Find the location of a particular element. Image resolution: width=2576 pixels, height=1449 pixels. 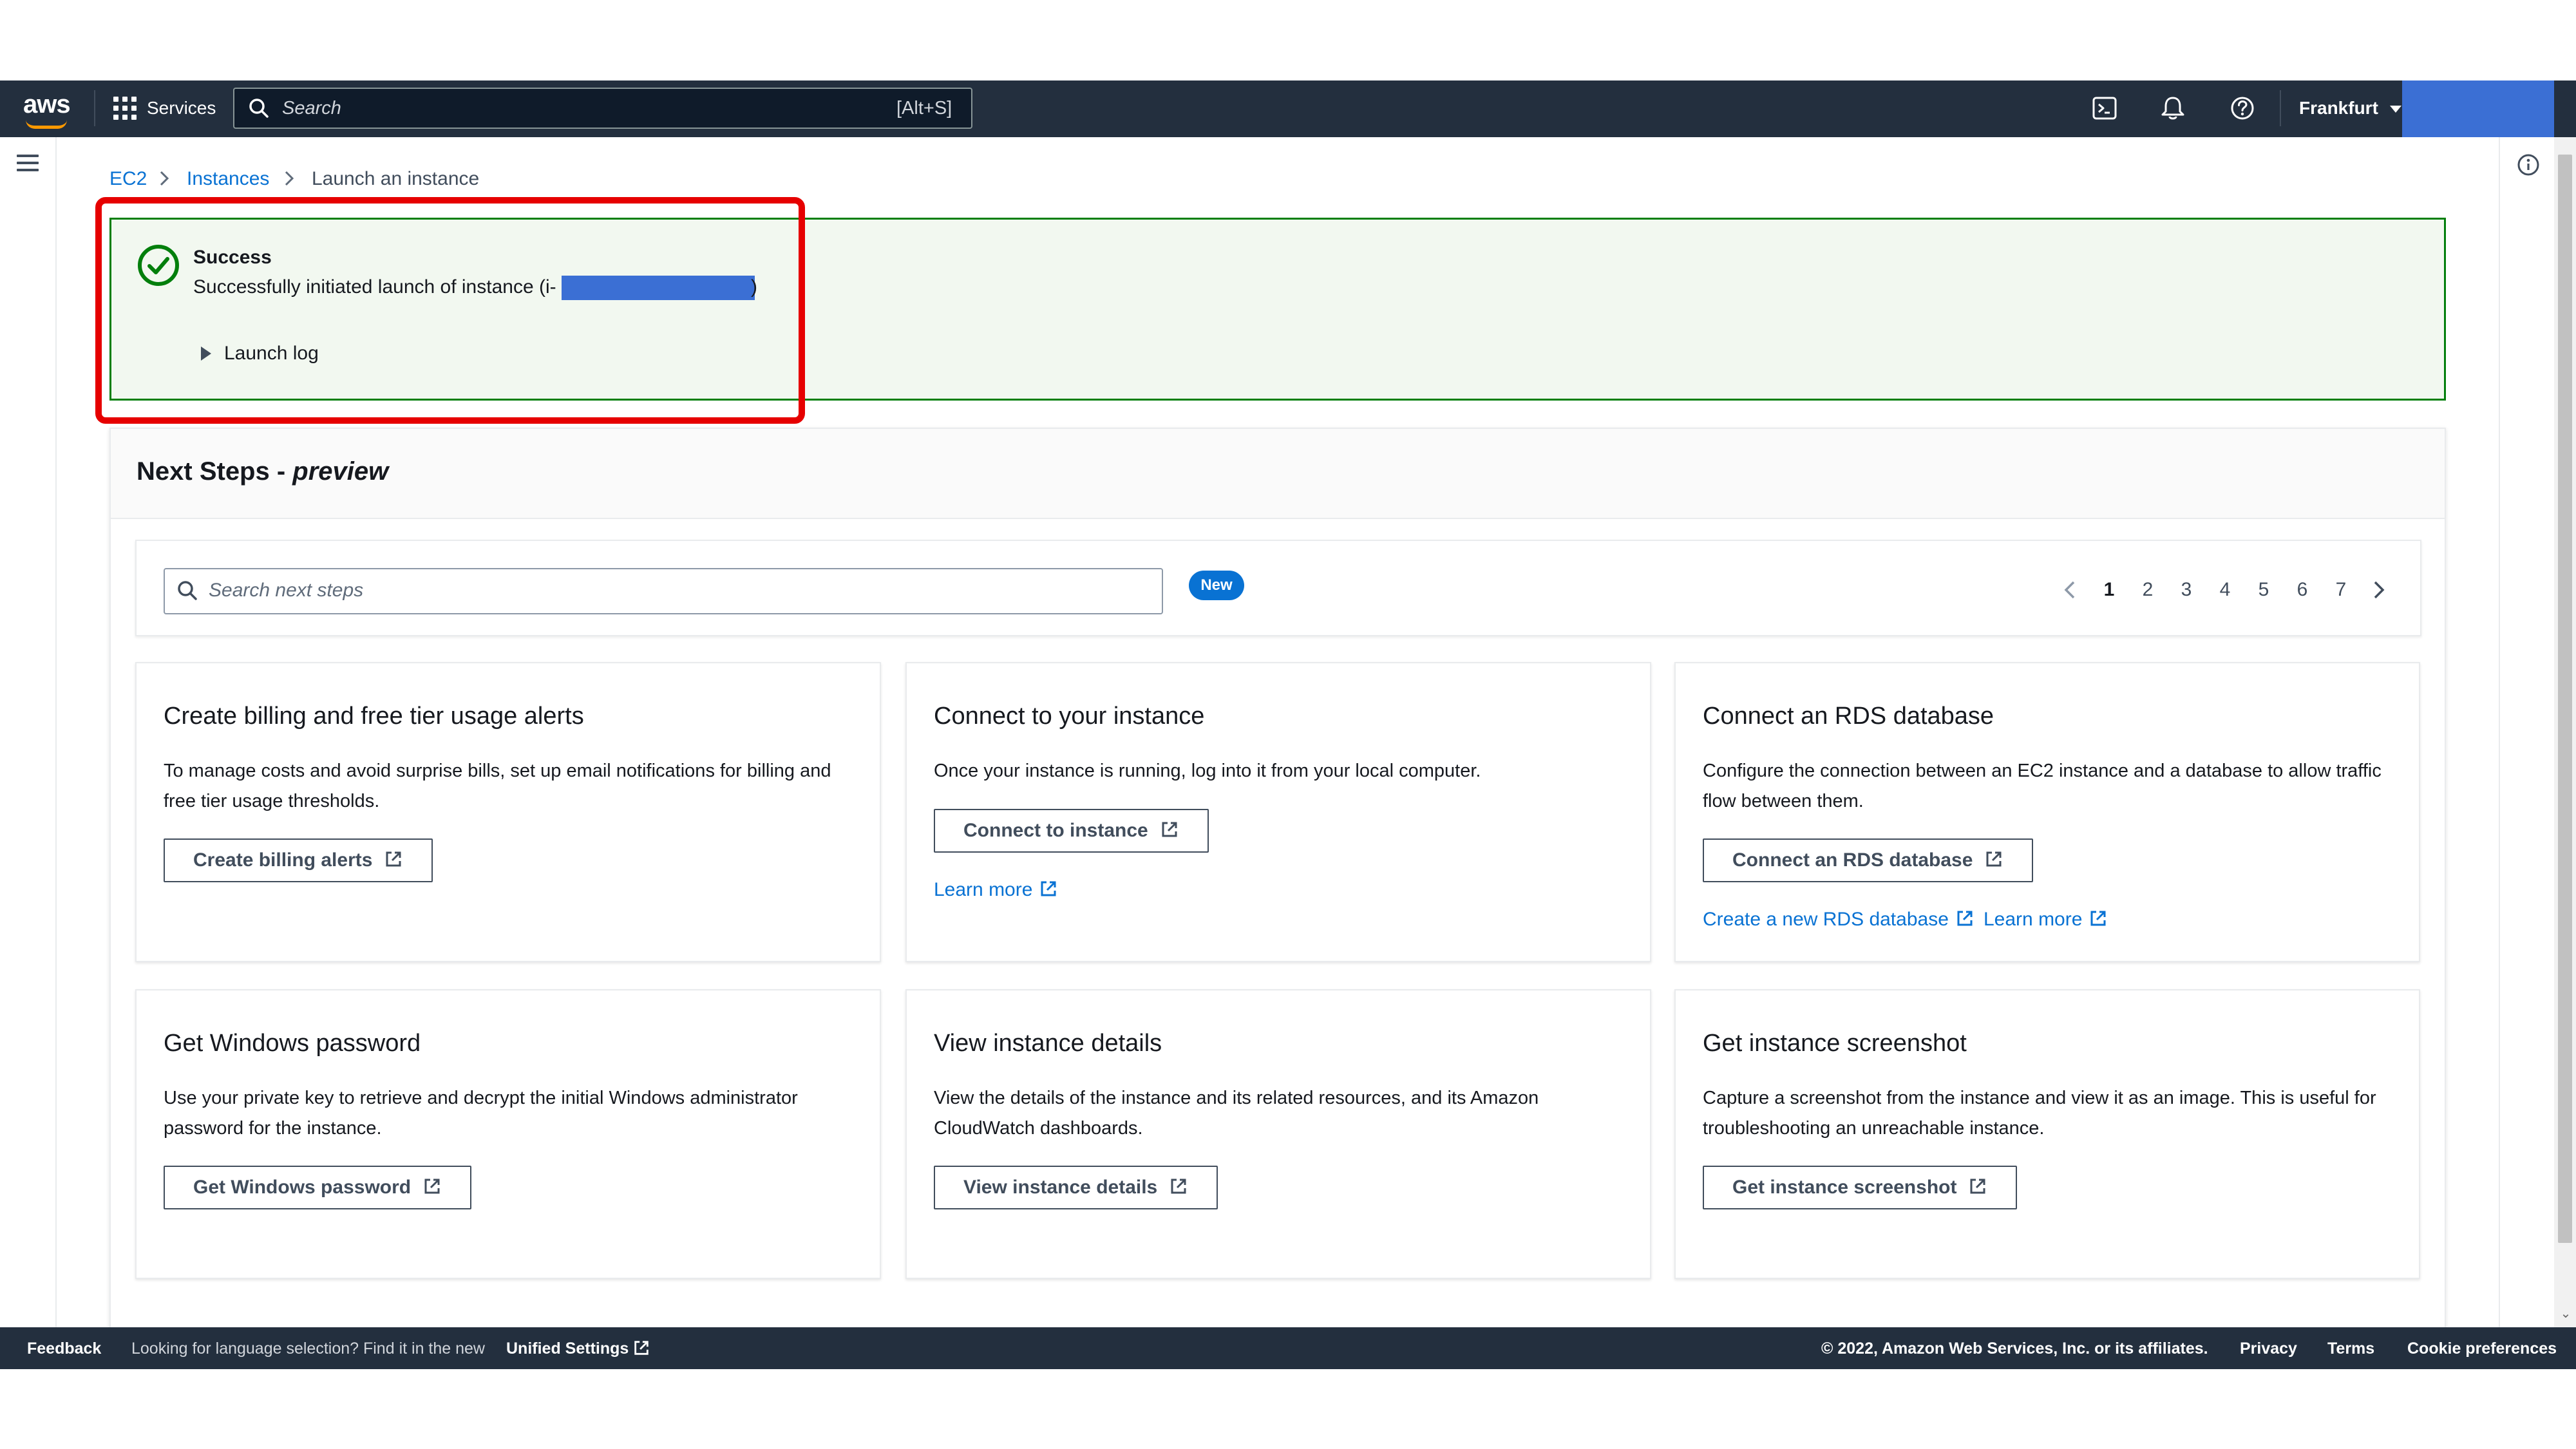

breadcrumb-instances: Instances is located at coordinates (228, 179).